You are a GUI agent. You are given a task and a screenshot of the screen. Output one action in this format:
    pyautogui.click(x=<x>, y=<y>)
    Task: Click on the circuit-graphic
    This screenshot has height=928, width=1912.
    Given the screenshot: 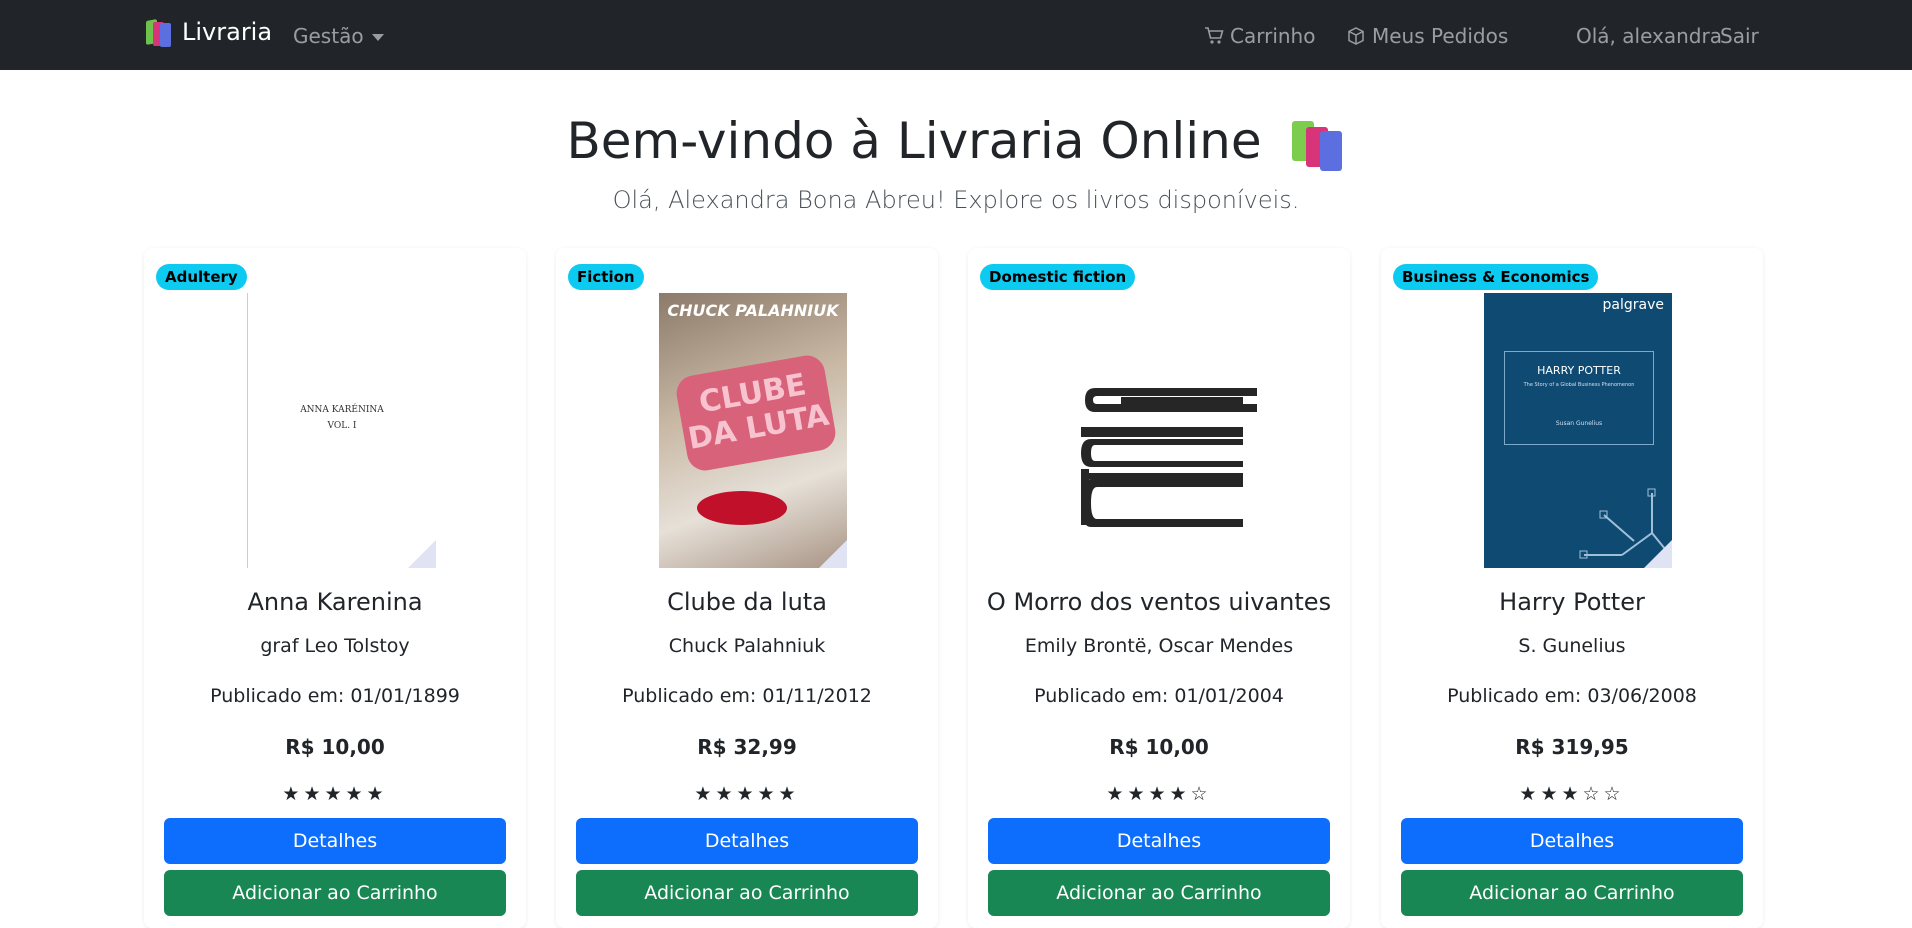 What is the action you would take?
    pyautogui.click(x=1625, y=523)
    